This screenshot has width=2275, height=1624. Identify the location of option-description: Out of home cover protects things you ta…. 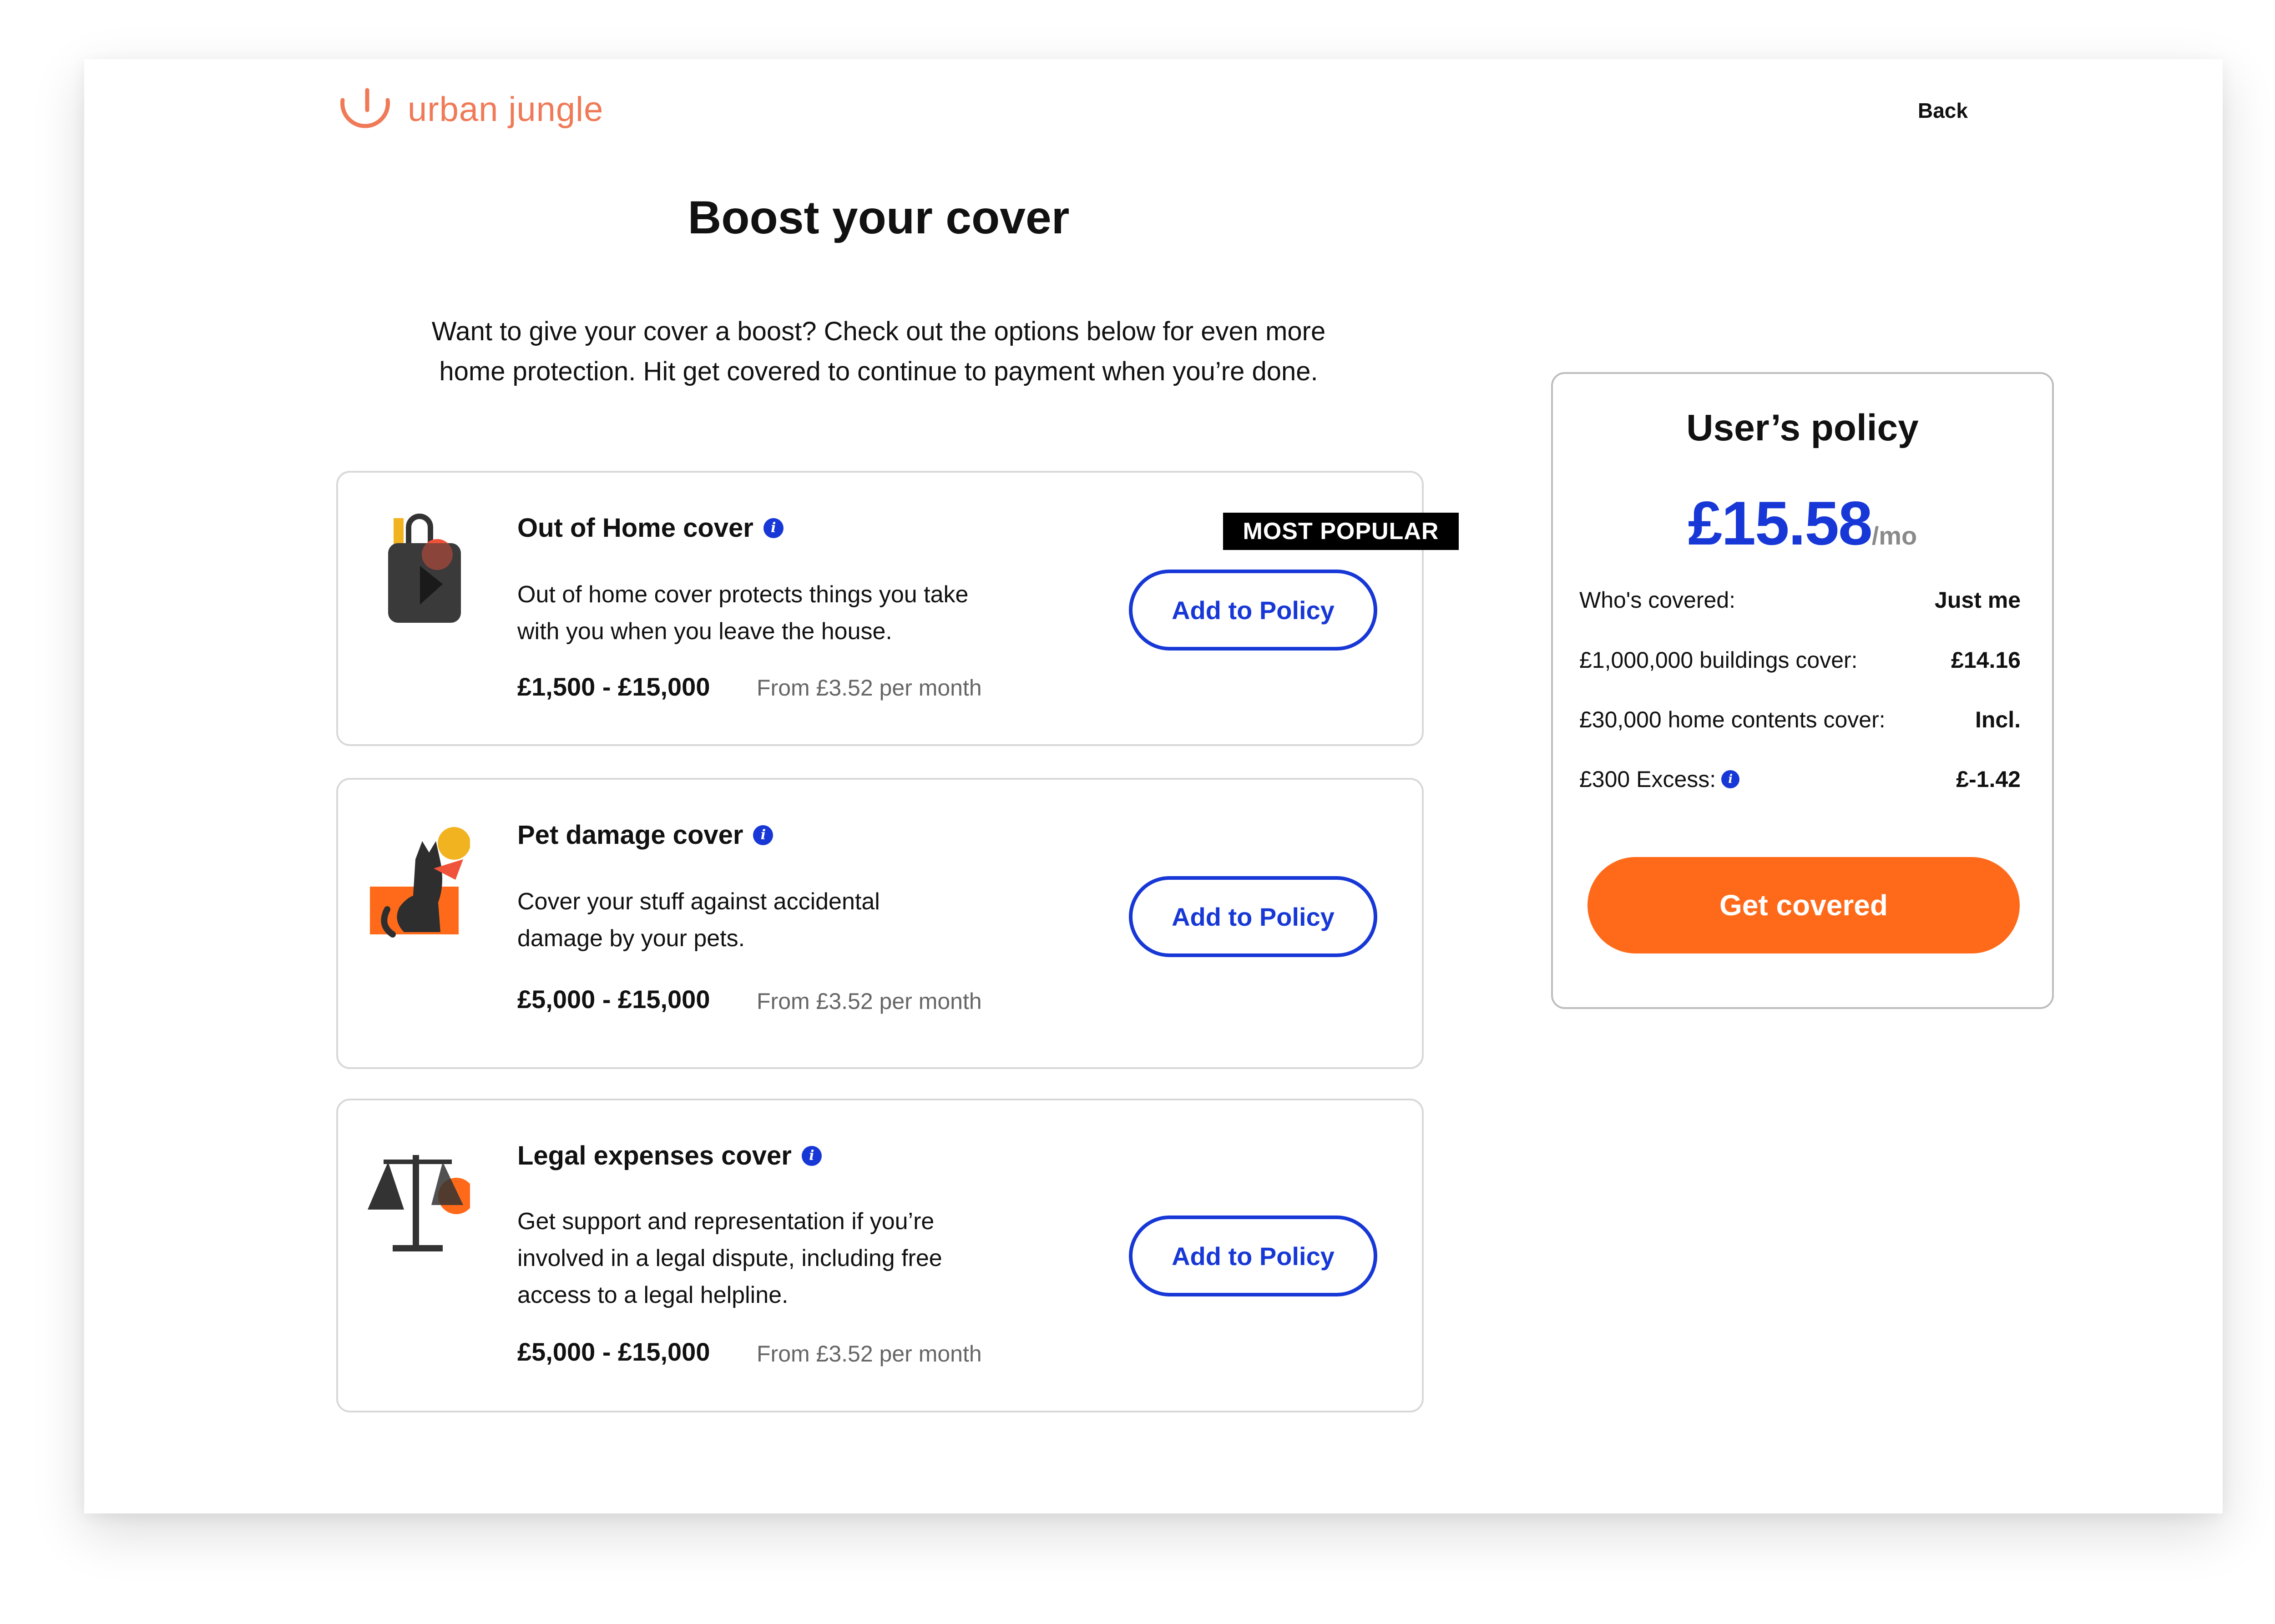
(790, 613).